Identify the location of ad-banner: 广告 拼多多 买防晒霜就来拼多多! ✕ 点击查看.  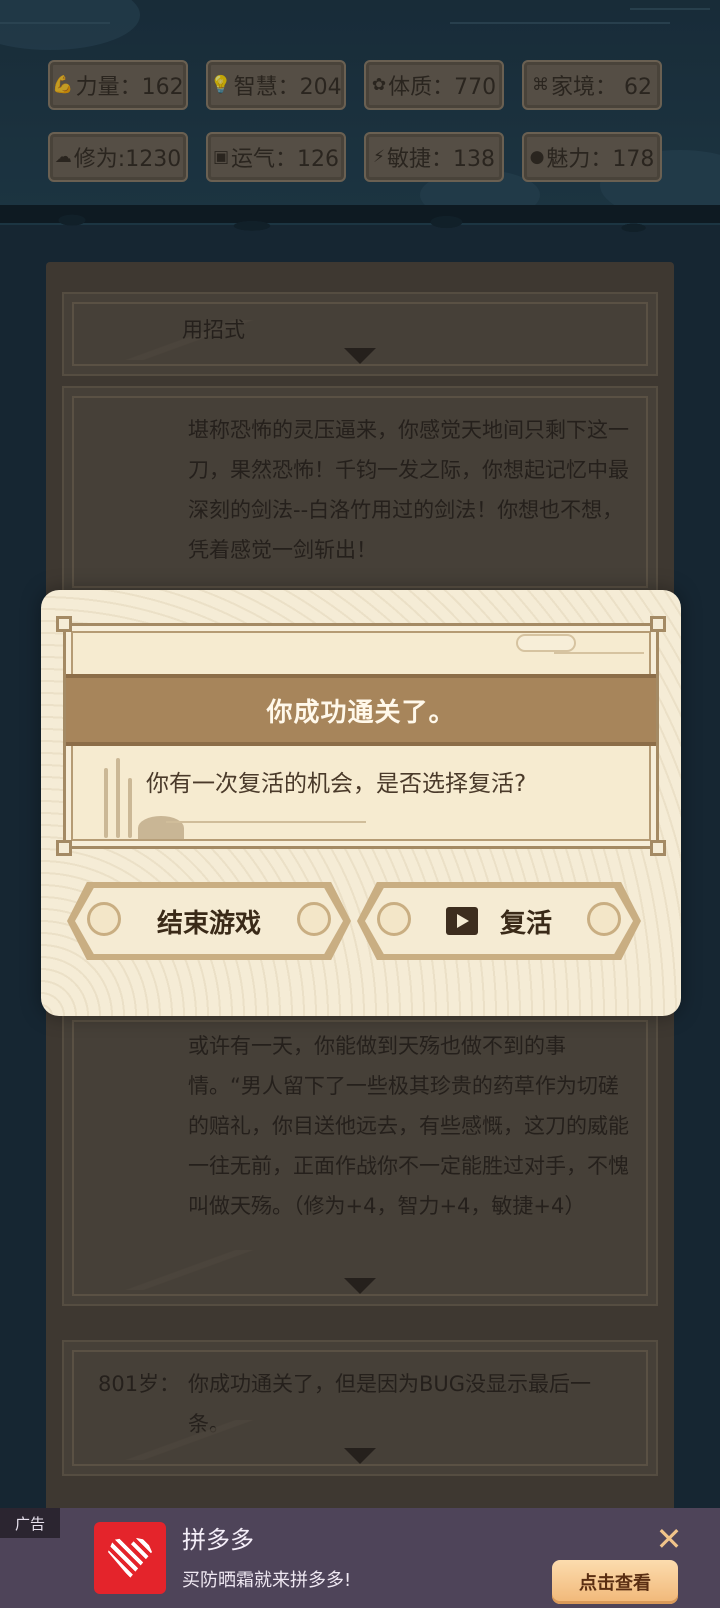
(360, 1558).